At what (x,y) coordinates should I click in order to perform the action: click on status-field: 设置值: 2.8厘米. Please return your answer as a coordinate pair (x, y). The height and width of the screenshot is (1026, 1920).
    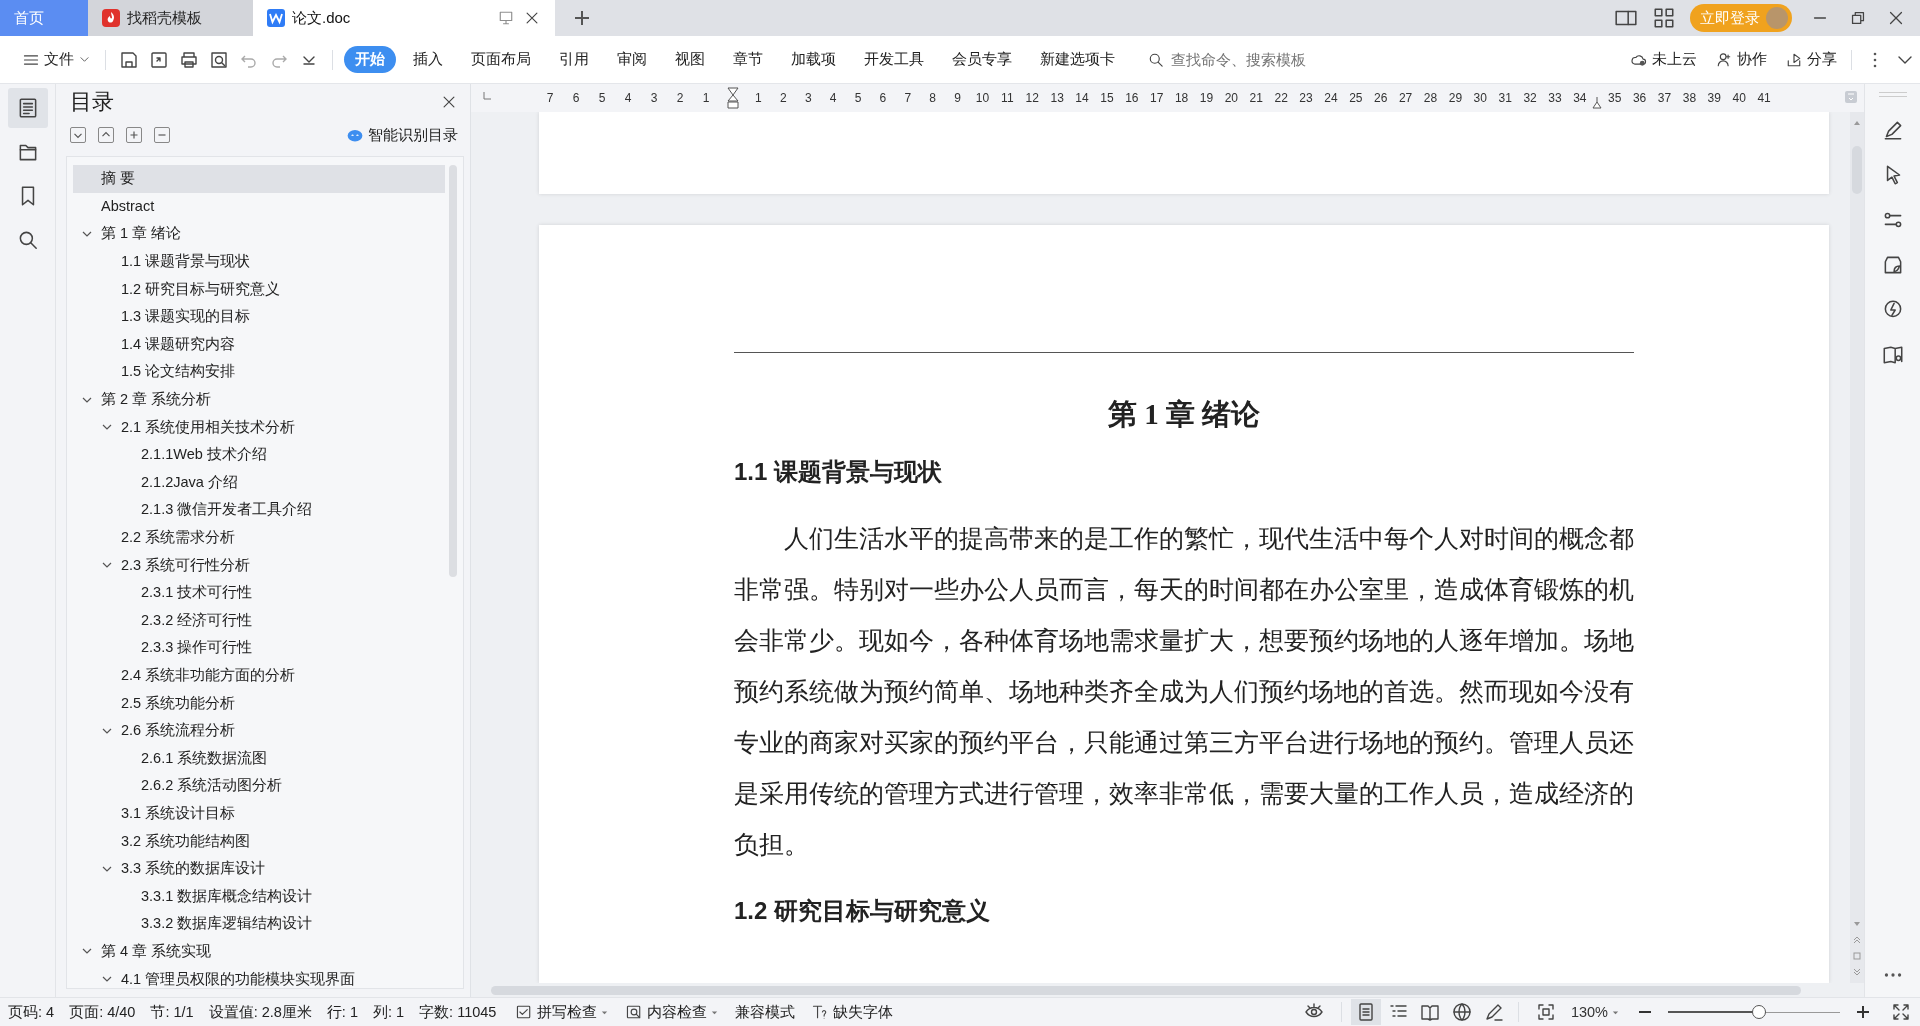
    Looking at the image, I should click on (260, 1012).